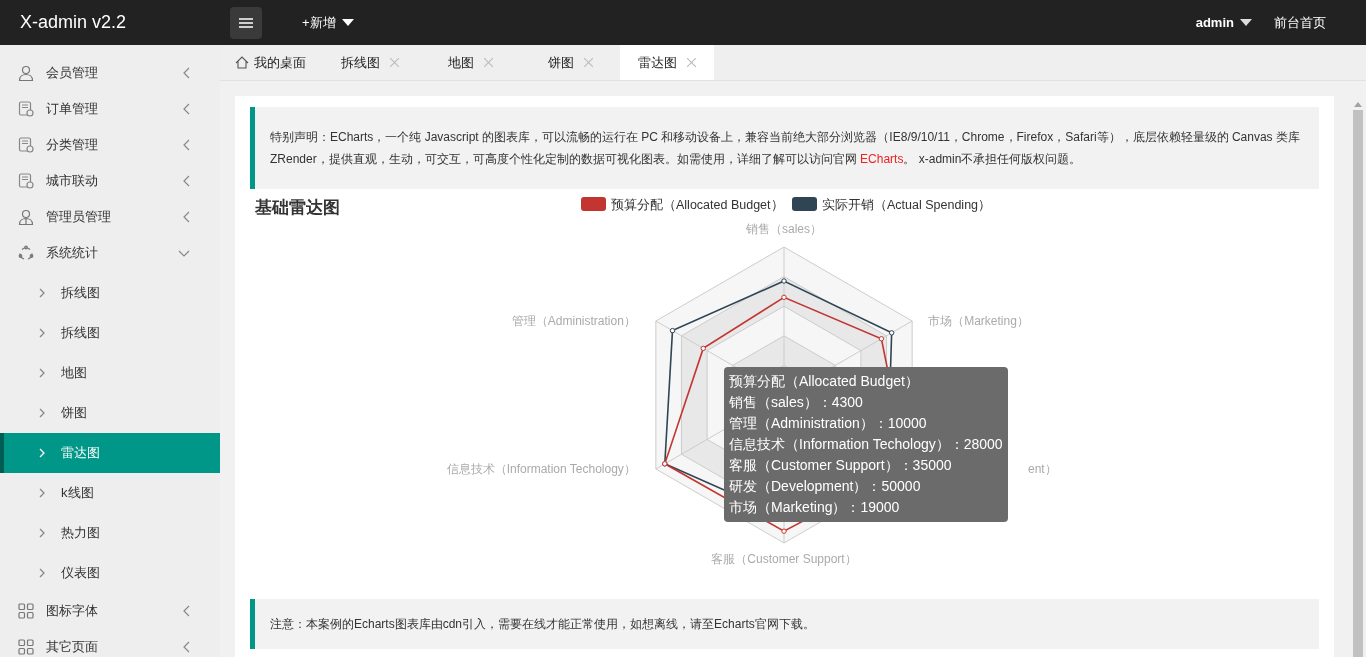 This screenshot has width=1366, height=657. What do you see at coordinates (824, 381) in the screenshot?
I see `tooltip-title: 预算分配（Allocated Budget）` at bounding box center [824, 381].